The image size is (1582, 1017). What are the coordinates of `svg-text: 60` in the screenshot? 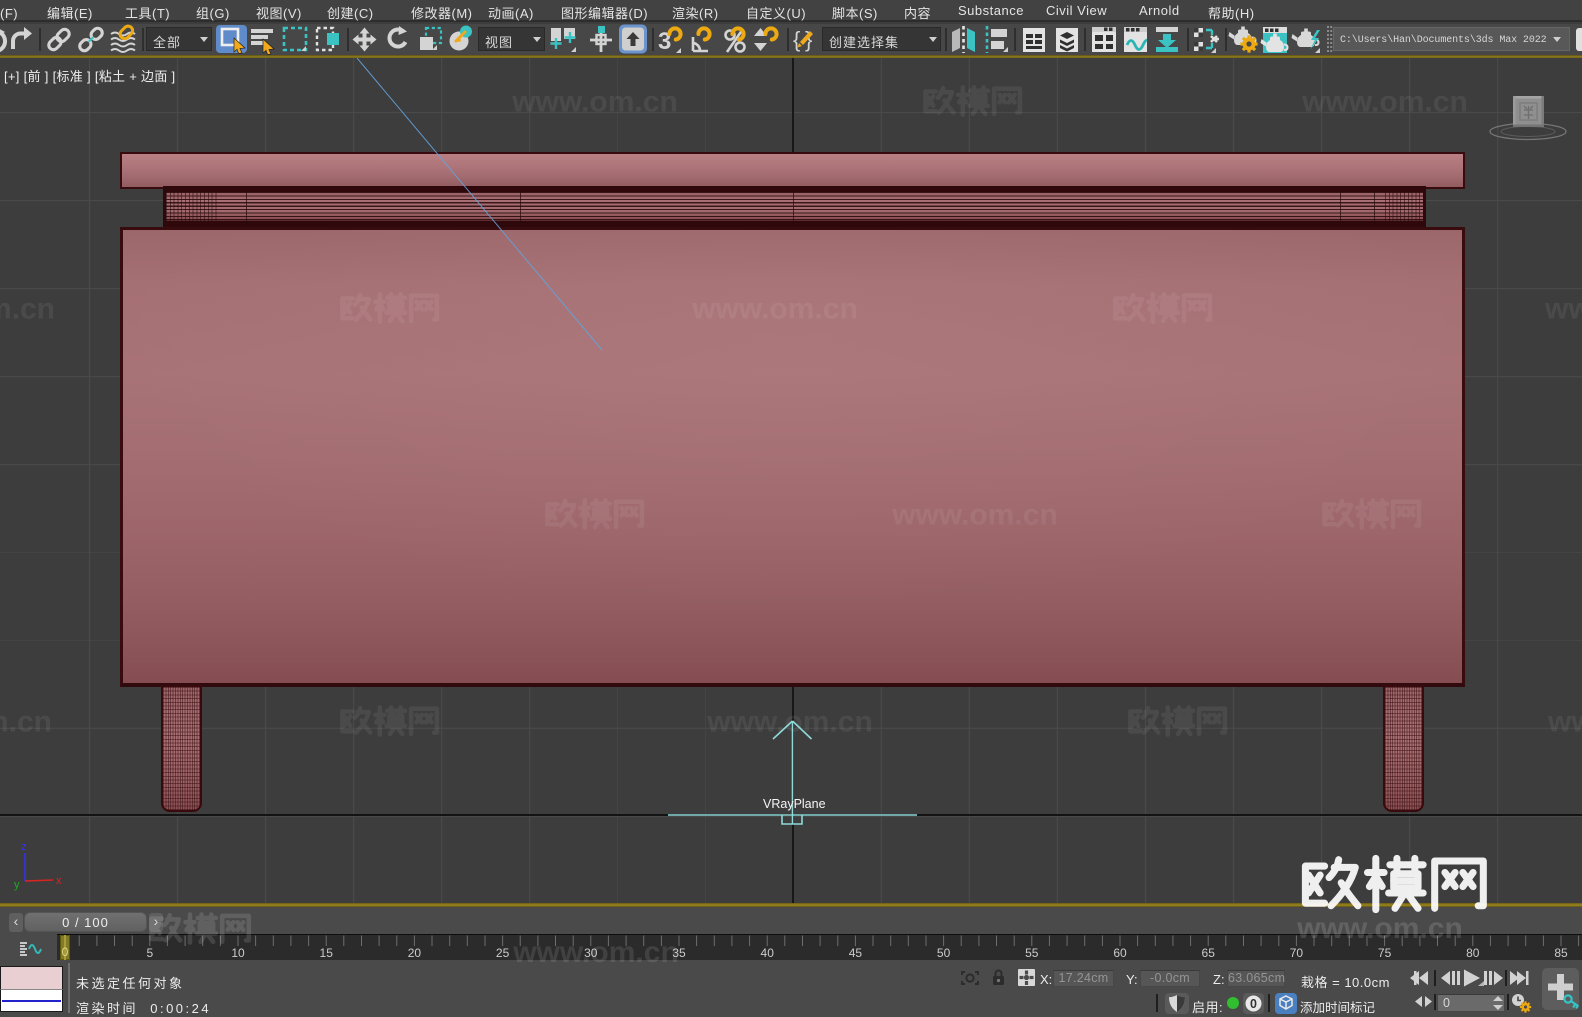 It's located at (1120, 953).